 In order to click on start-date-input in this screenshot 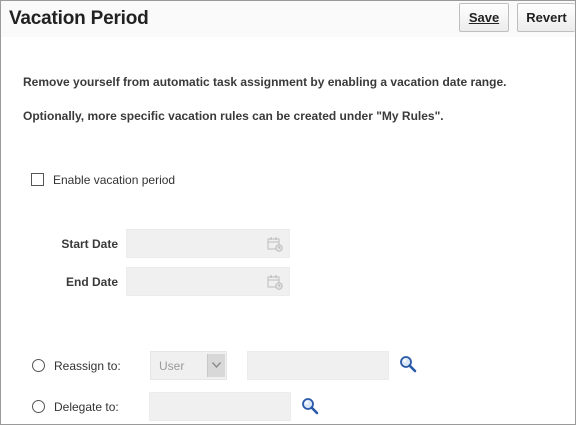, I will do `click(208, 243)`.